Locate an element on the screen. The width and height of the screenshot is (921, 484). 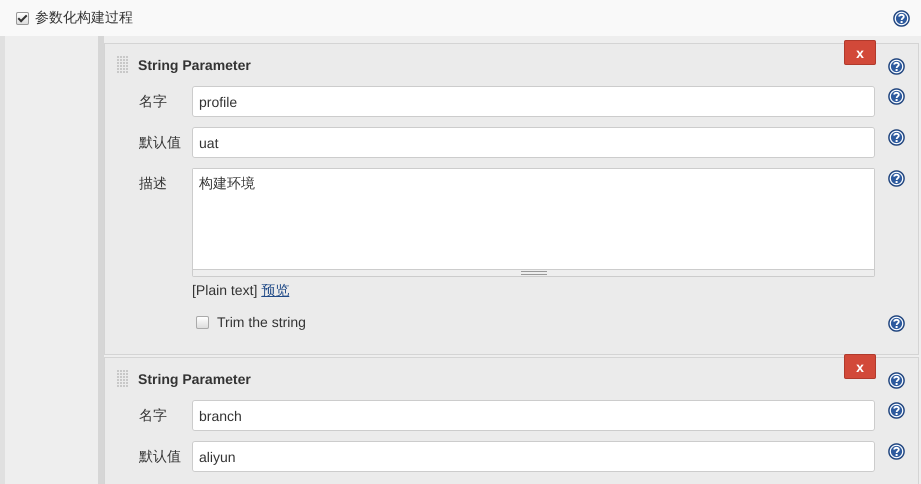
text-field: branch is located at coordinates (533, 415).